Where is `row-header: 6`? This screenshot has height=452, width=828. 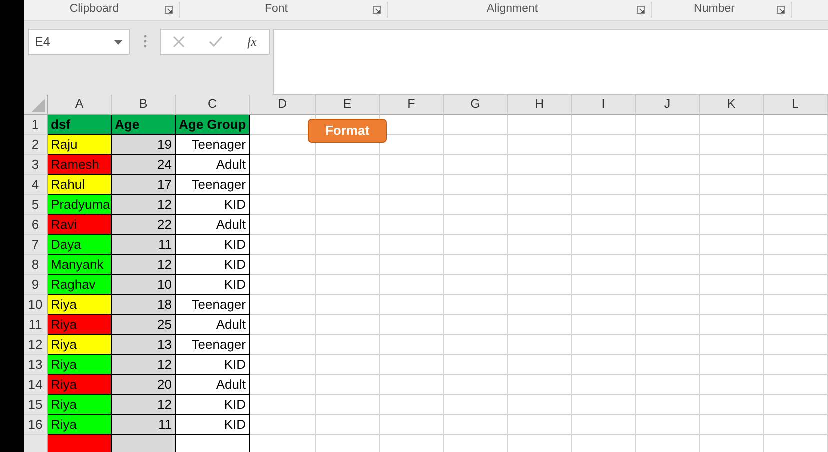 row-header: 6 is located at coordinates (36, 225).